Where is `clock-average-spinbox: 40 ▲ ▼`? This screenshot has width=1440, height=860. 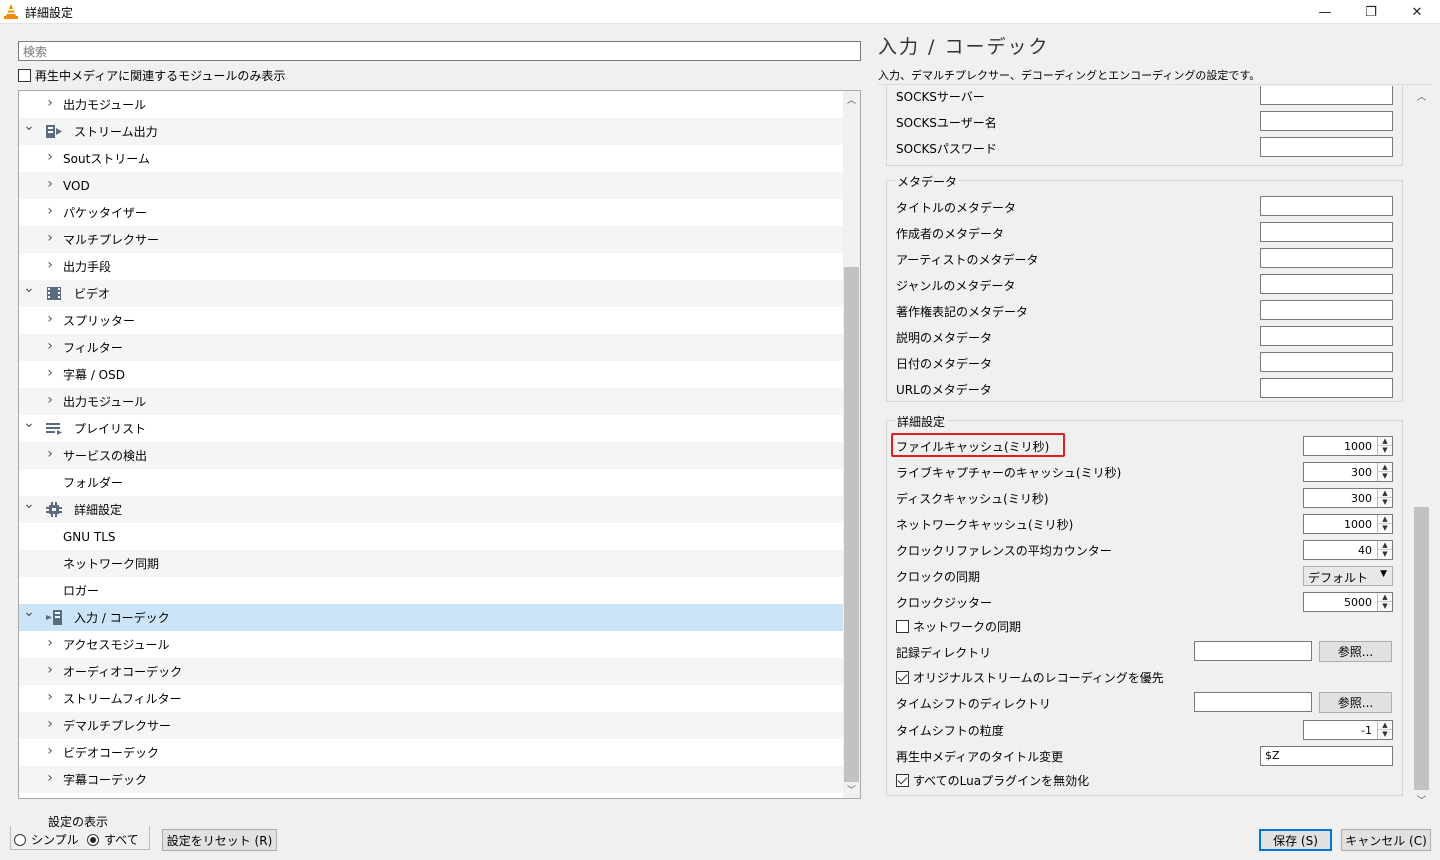
clock-average-spinbox: 40 ▲ ▼ is located at coordinates (1348, 550).